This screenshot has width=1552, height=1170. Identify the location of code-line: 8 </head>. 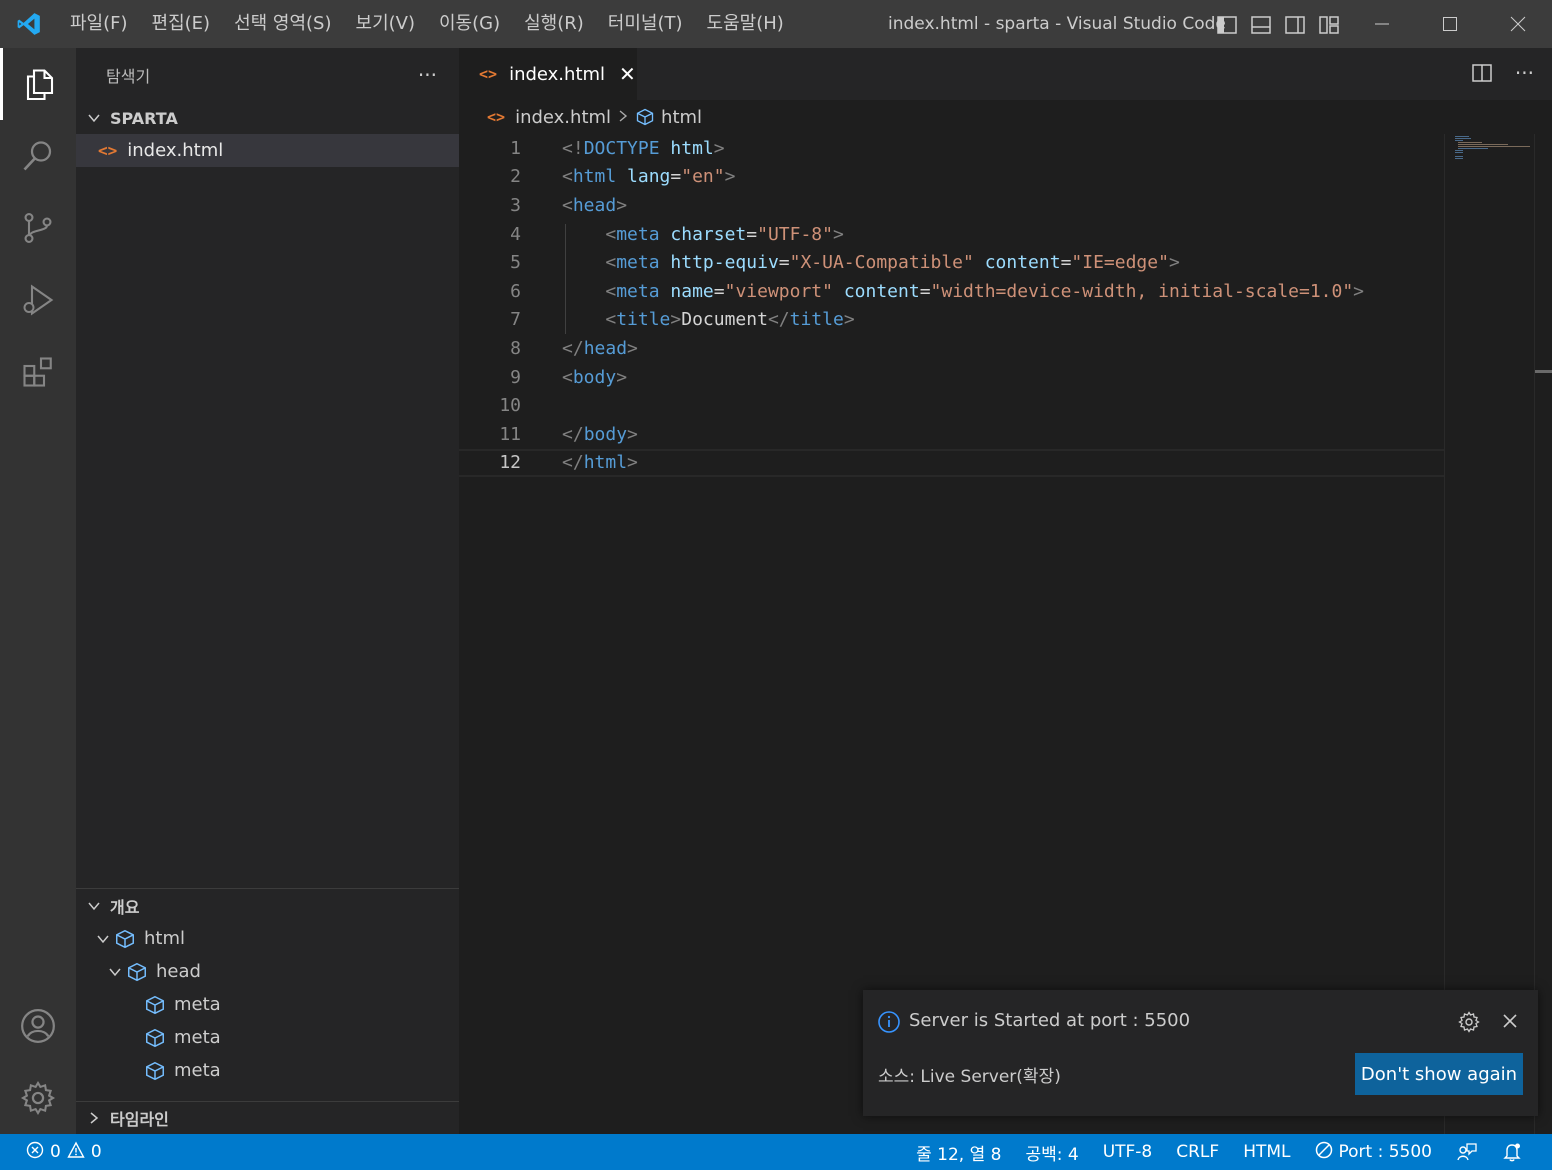
(951, 348).